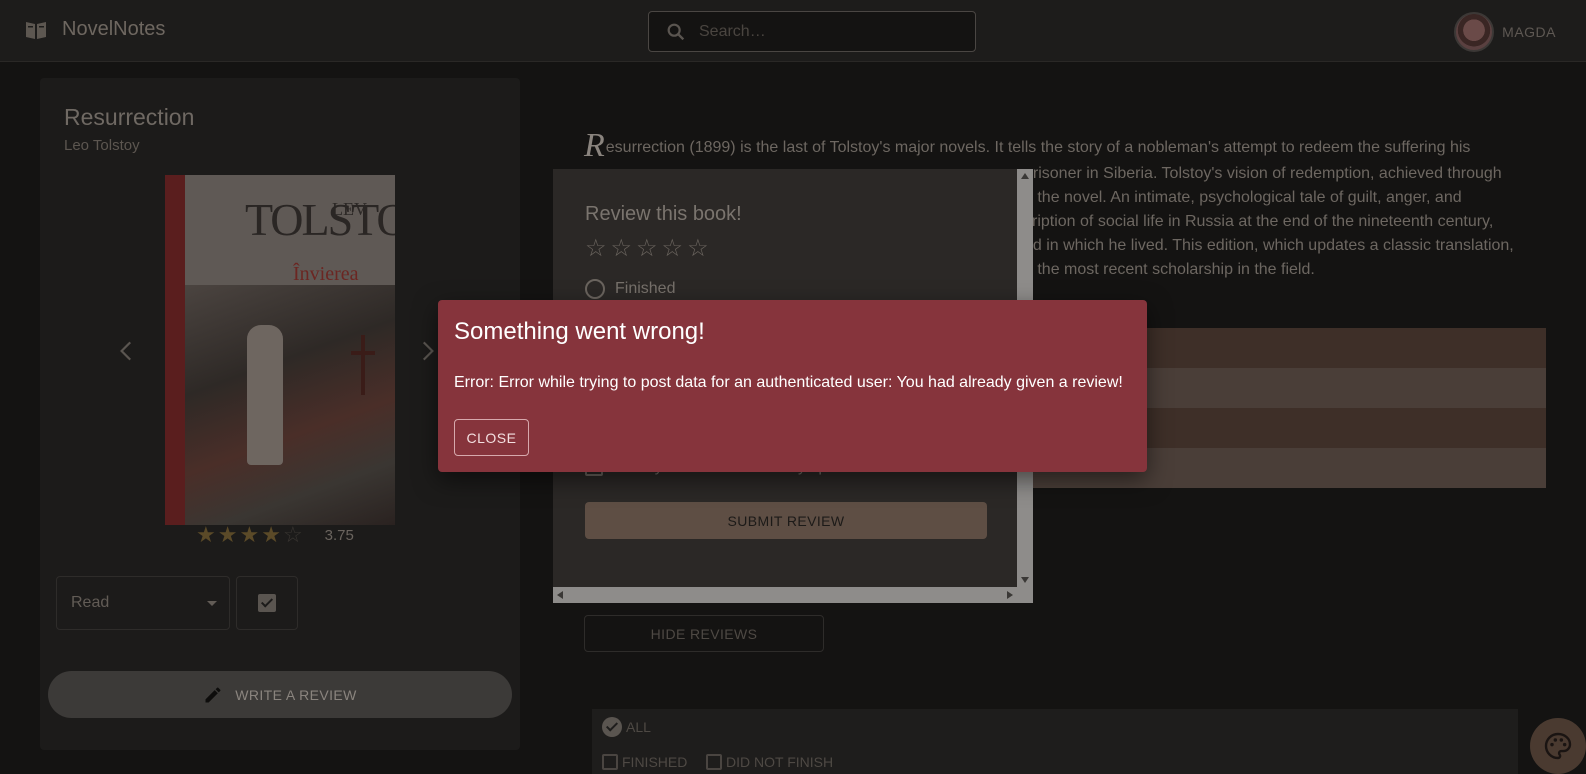 This screenshot has width=1586, height=774. What do you see at coordinates (579, 331) in the screenshot?
I see `error-title: Something went wrong!` at bounding box center [579, 331].